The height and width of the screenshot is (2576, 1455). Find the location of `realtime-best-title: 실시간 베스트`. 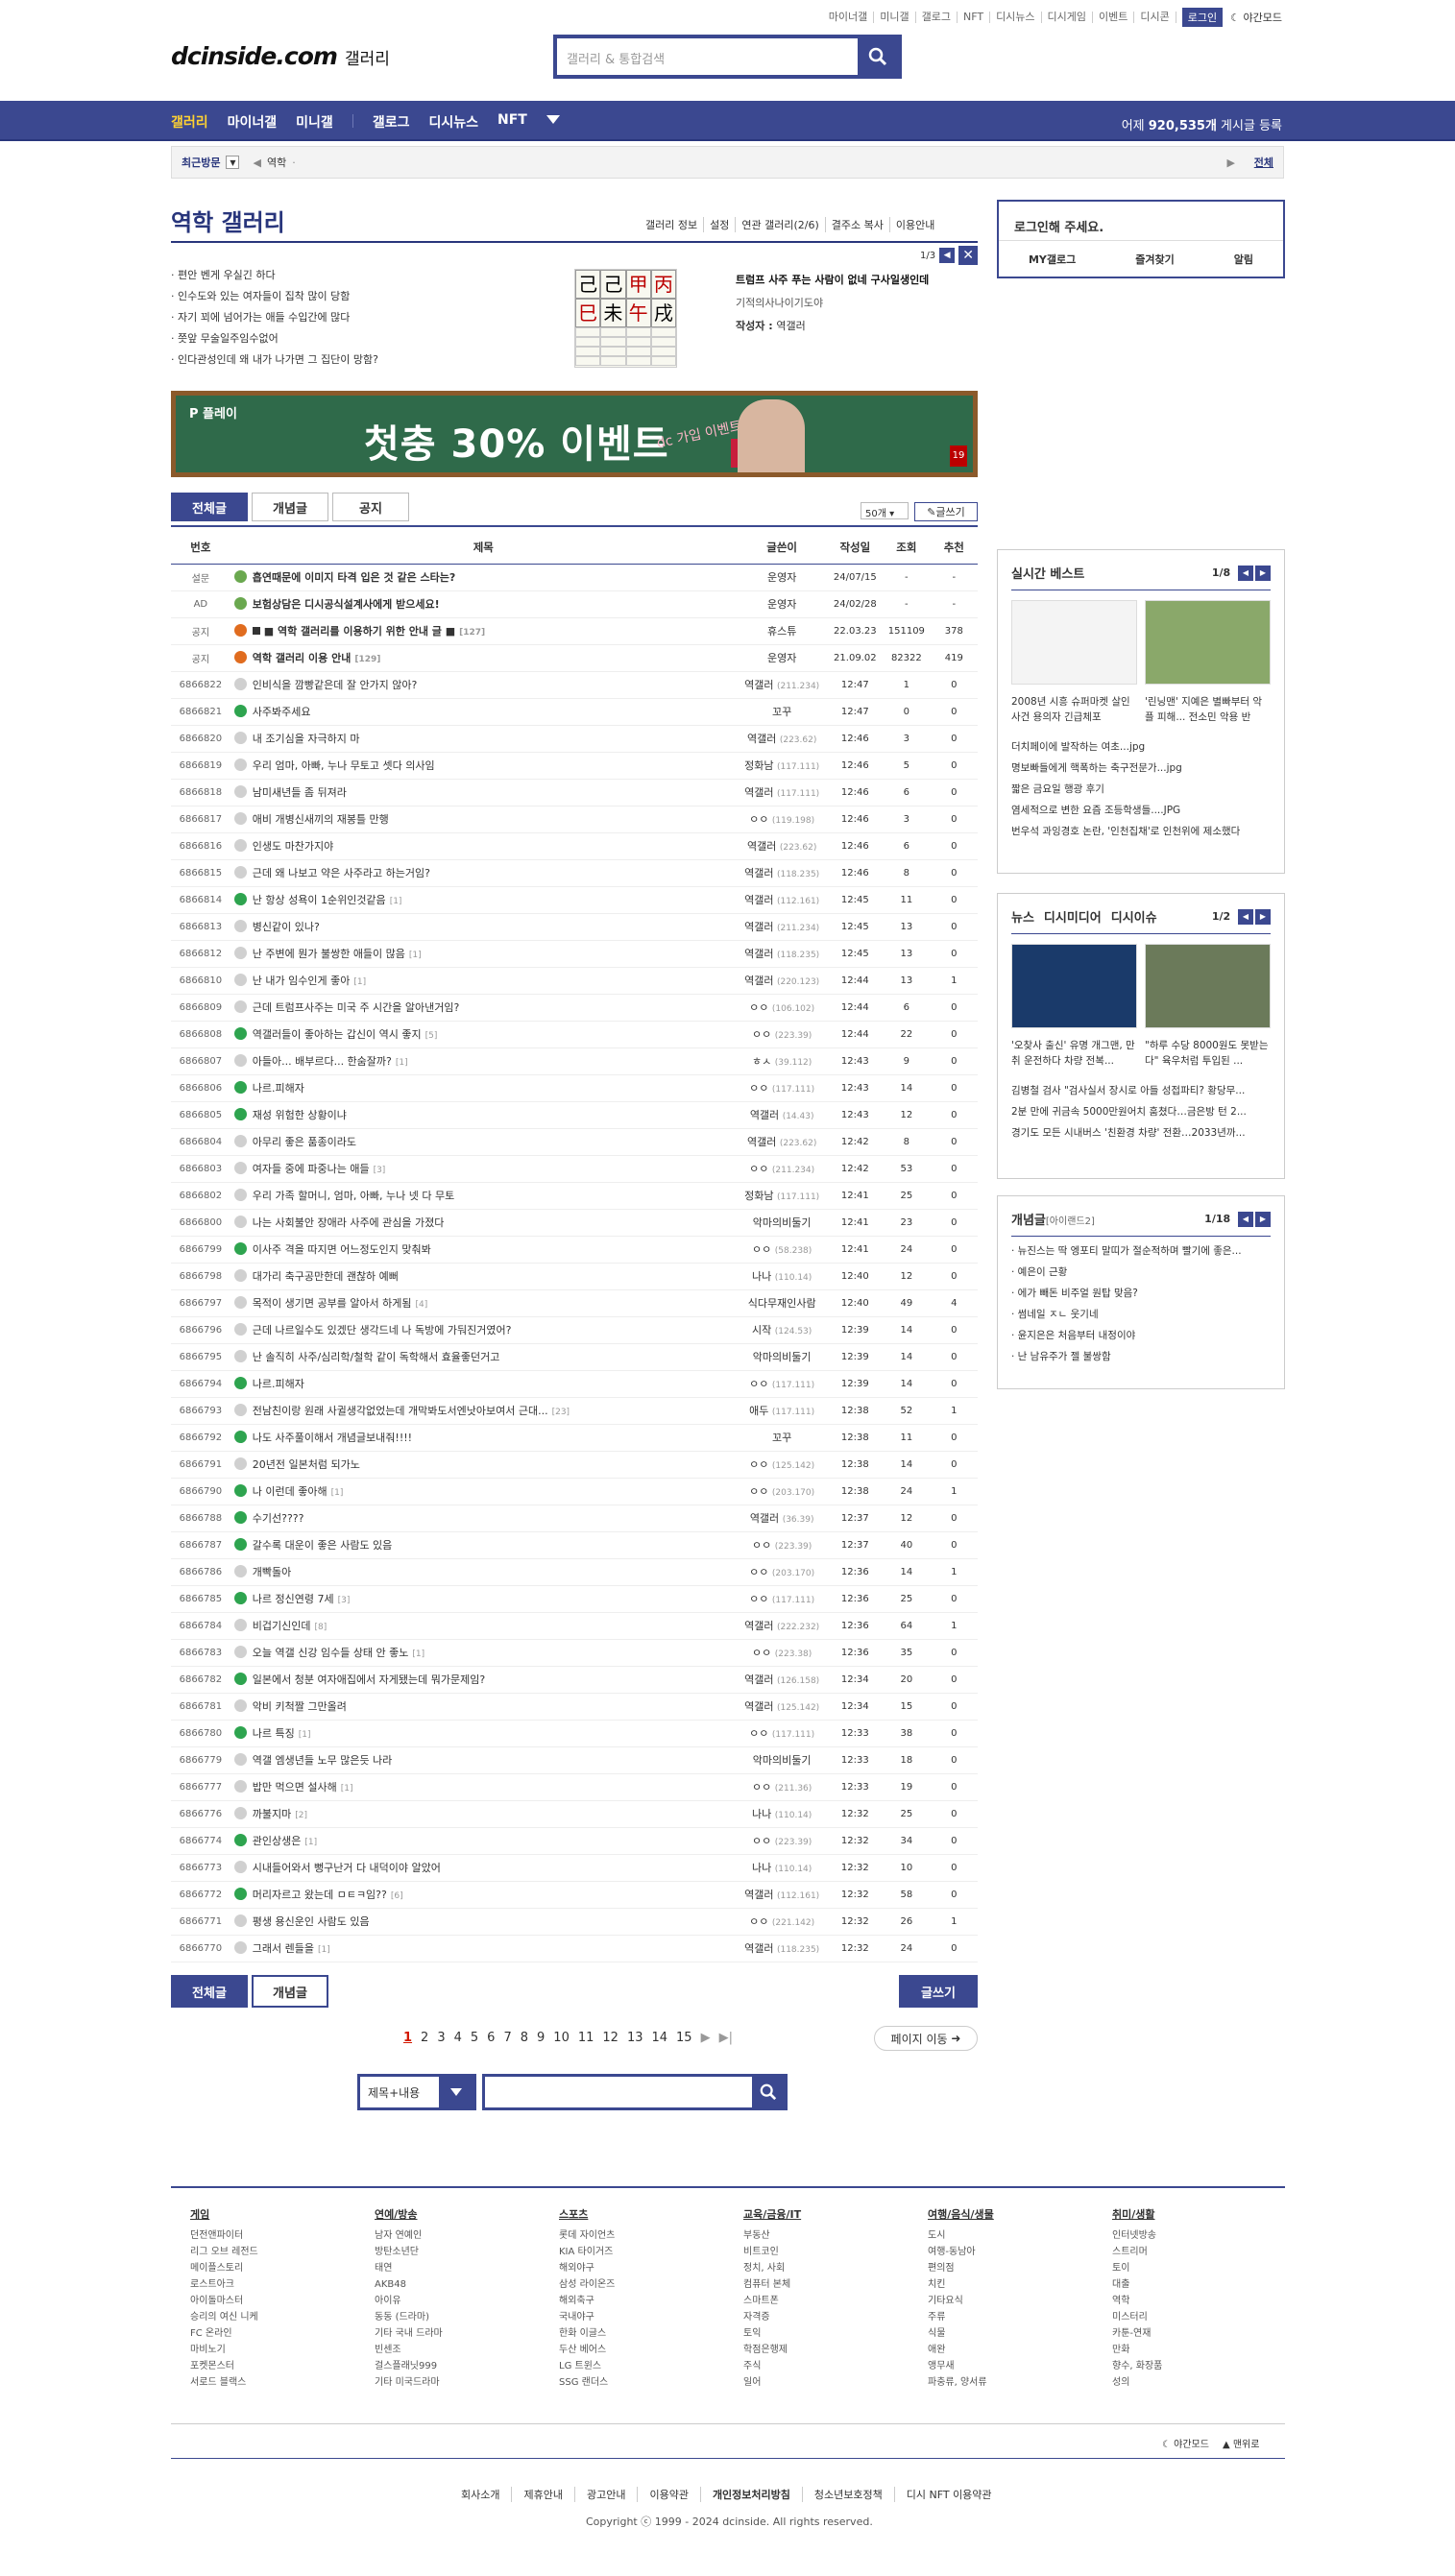

realtime-best-title: 실시간 베스트 is located at coordinates (1048, 573).